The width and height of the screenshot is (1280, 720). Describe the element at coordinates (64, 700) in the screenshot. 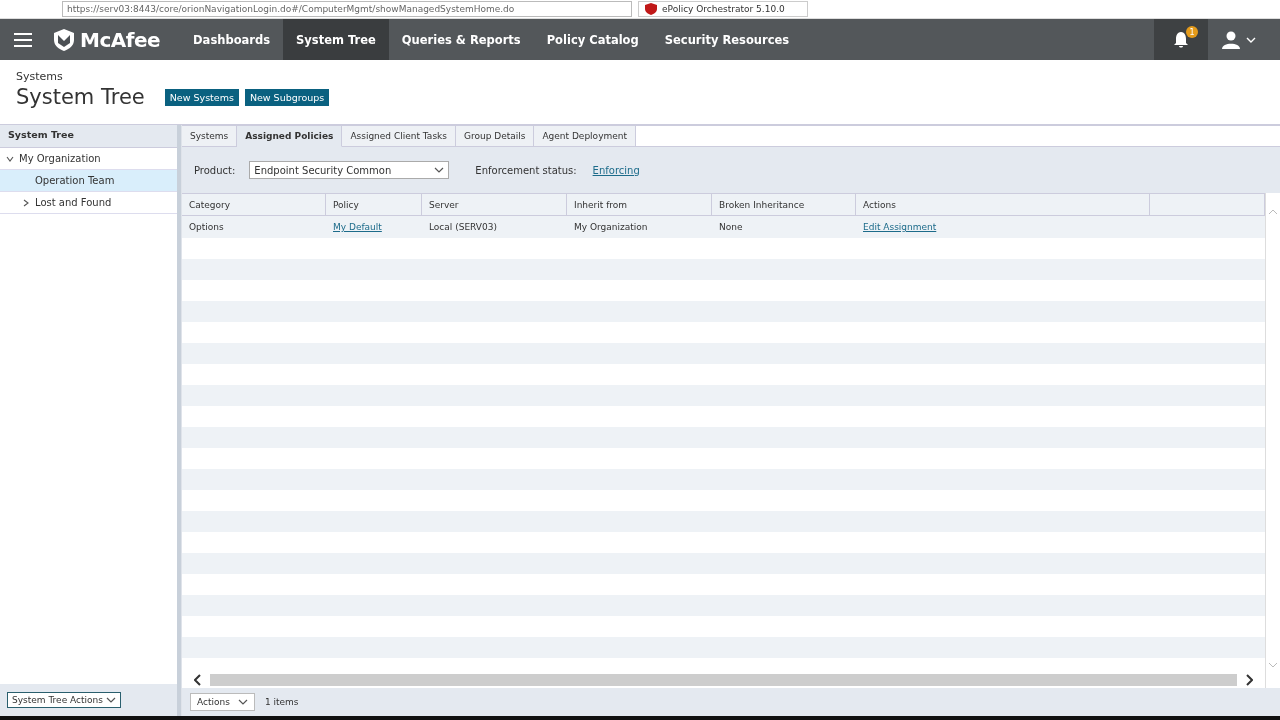

I see `actions-dropdown: System Tree Actions` at that location.